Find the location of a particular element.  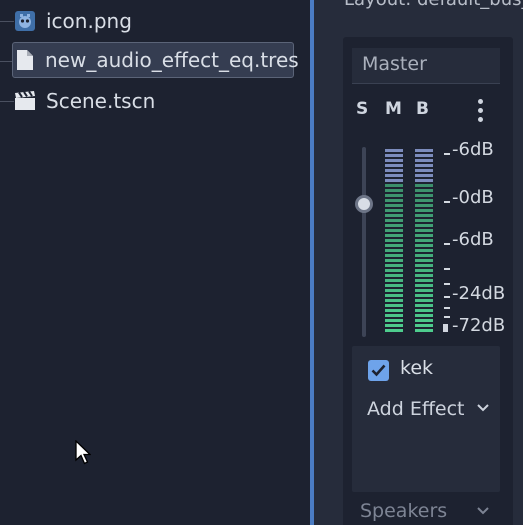

file-item-scene-tscn: Scene.tscn is located at coordinates (153, 101).